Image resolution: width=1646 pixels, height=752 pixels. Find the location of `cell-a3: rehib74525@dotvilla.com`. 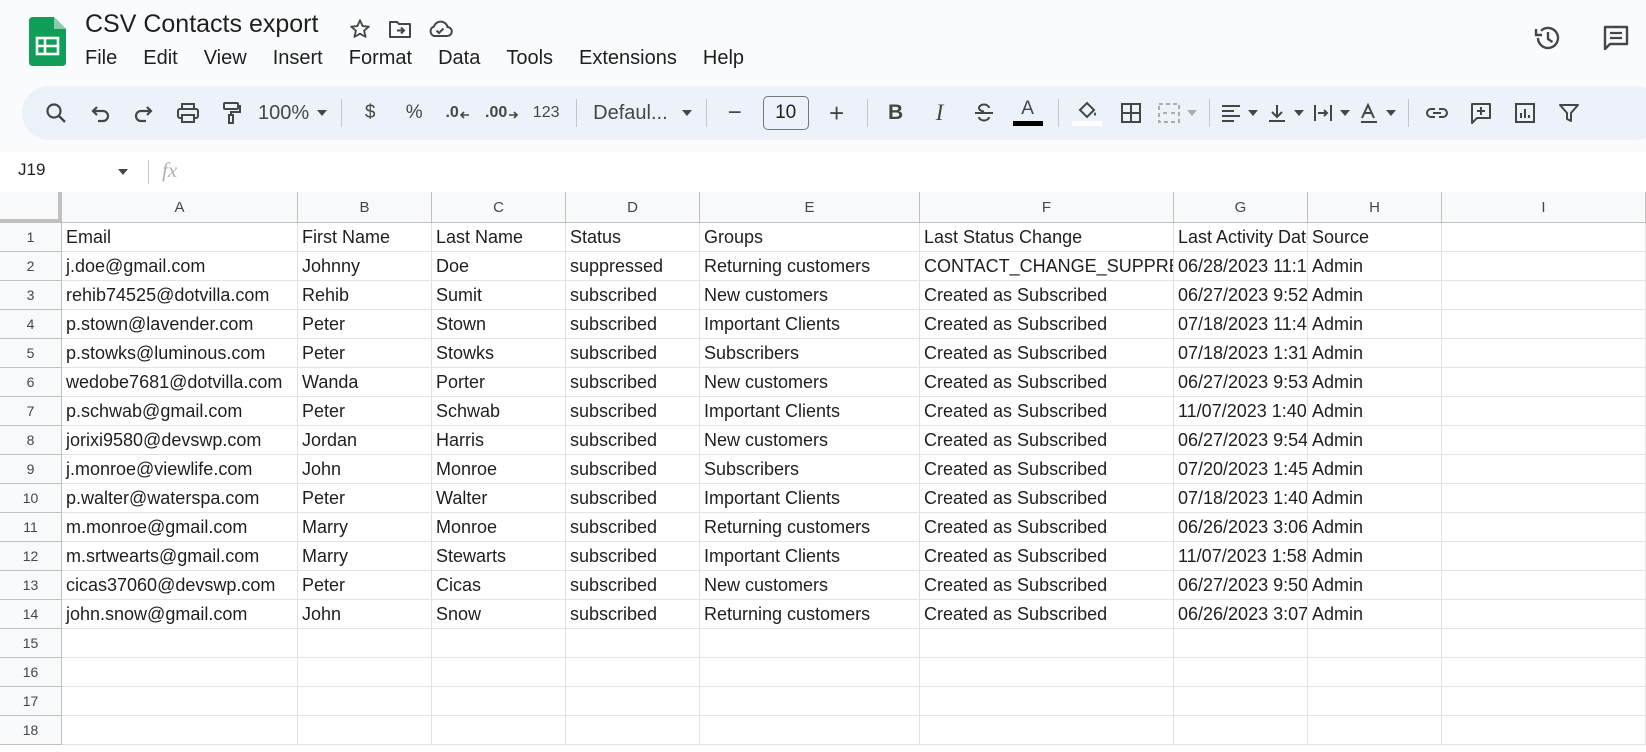

cell-a3: rehib74525@dotvilla.com is located at coordinates (180, 295).